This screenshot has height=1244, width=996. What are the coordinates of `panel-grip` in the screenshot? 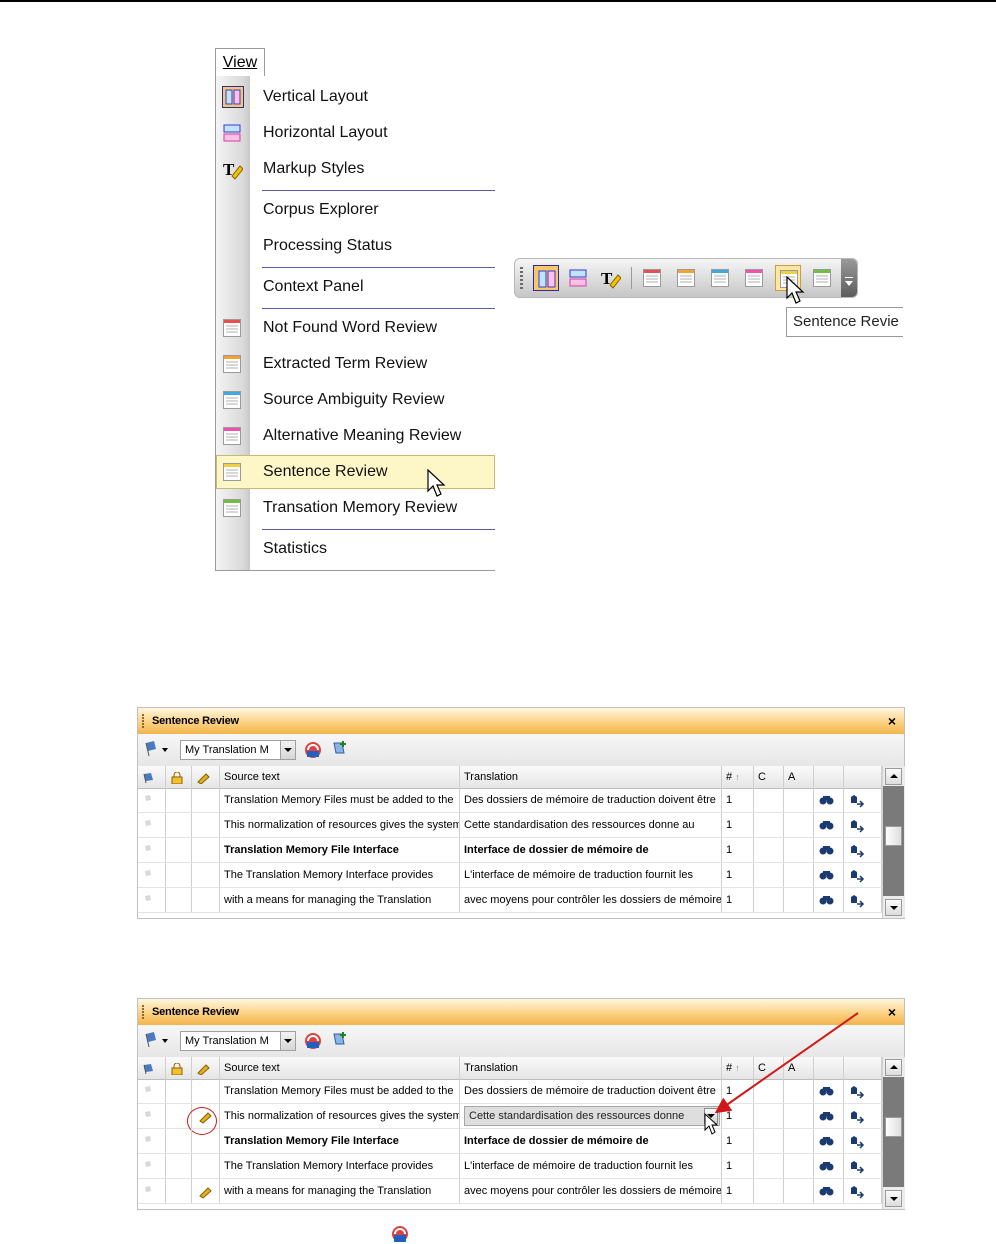 It's located at (143, 721).